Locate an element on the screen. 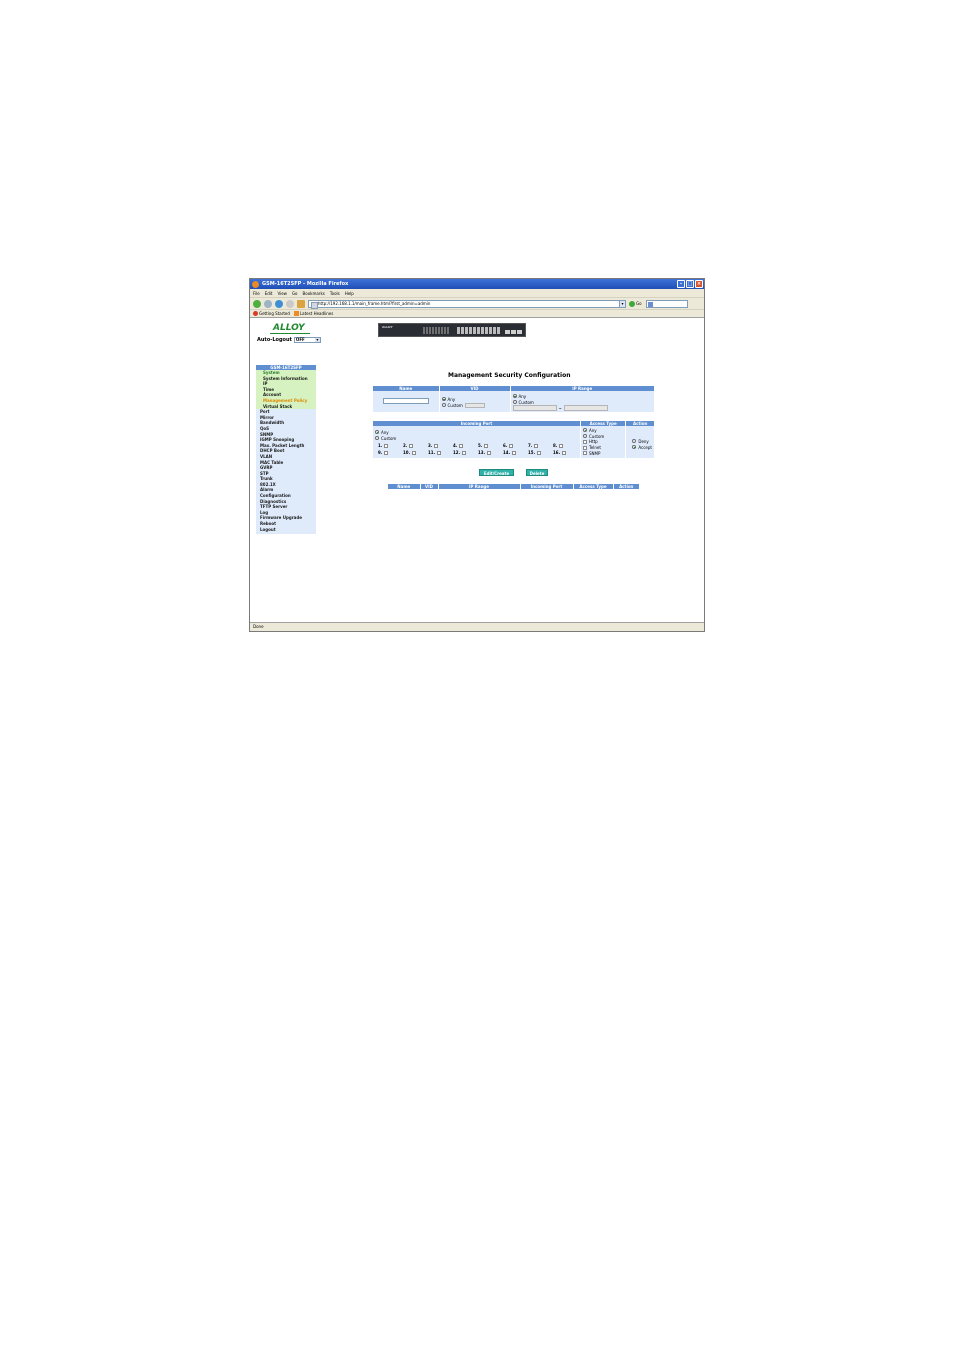 The image size is (954, 1350). go-button: Go is located at coordinates (635, 303).